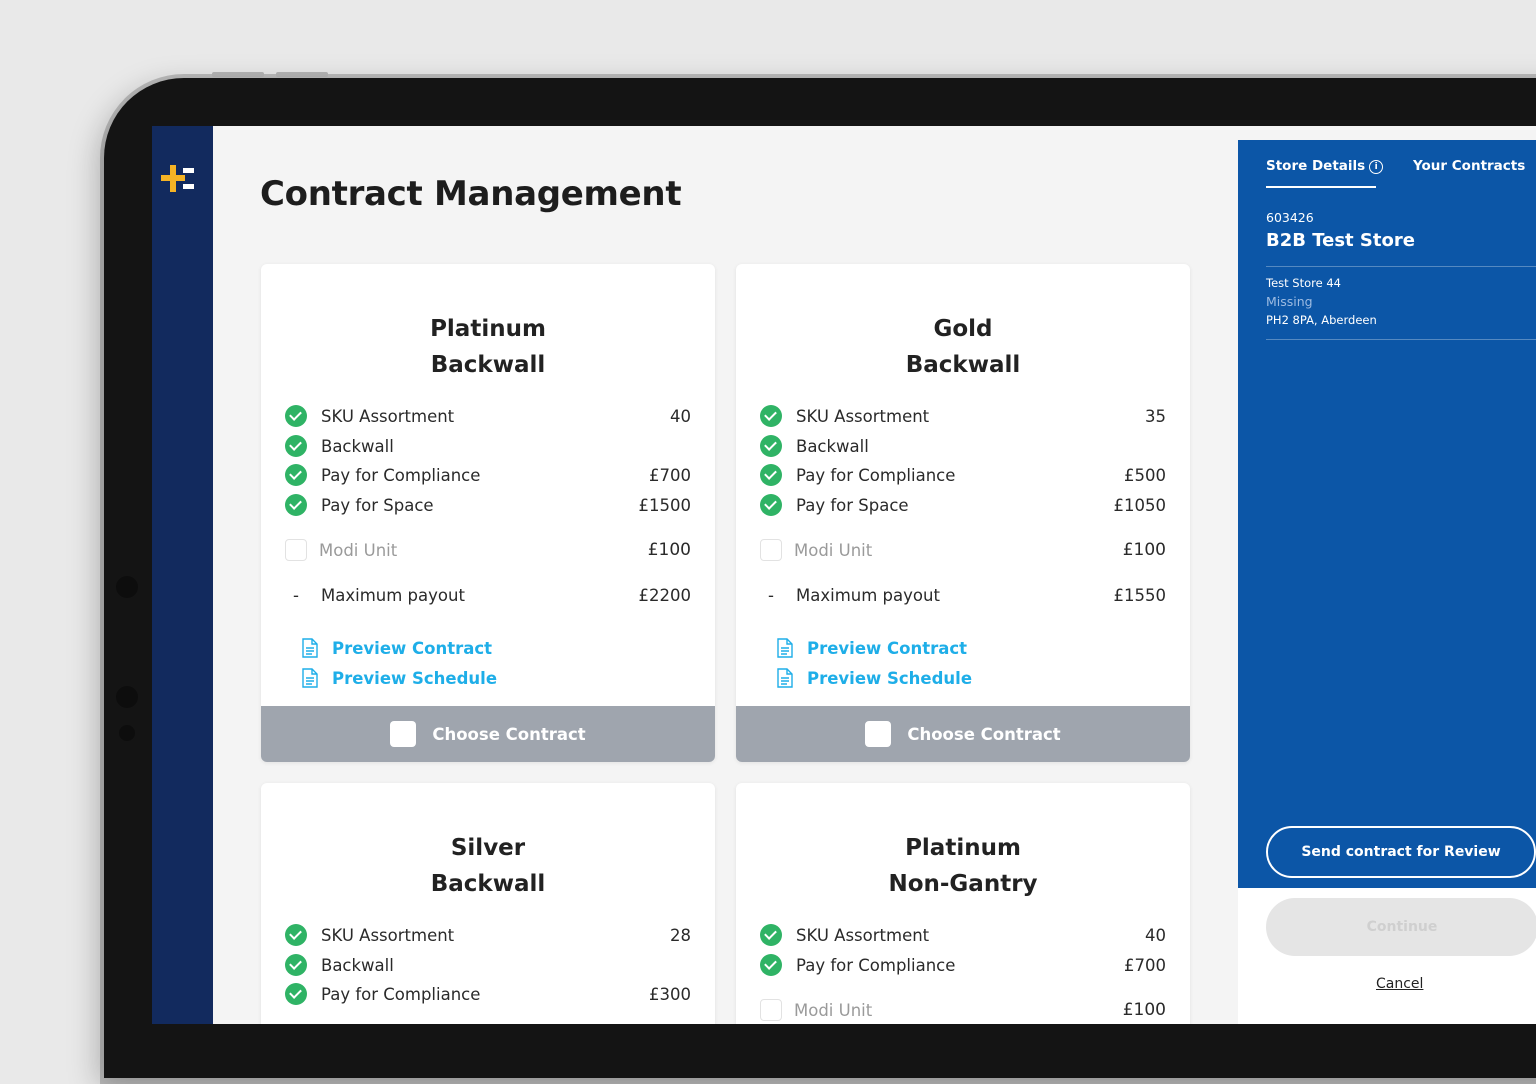  Describe the element at coordinates (963, 505) in the screenshot. I see `feature-row: Pay for Space £1050` at that location.